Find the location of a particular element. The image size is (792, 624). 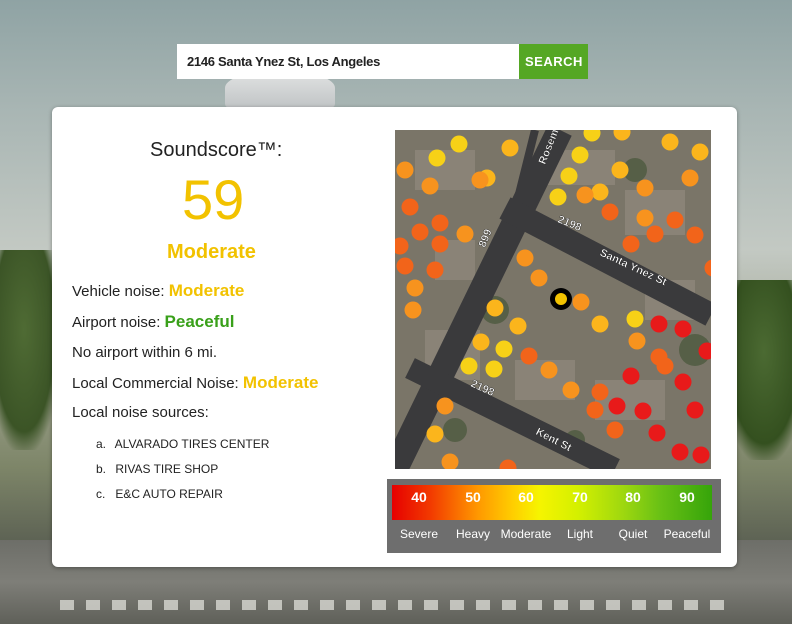

legend-label: Heavy is located at coordinates (472, 534).